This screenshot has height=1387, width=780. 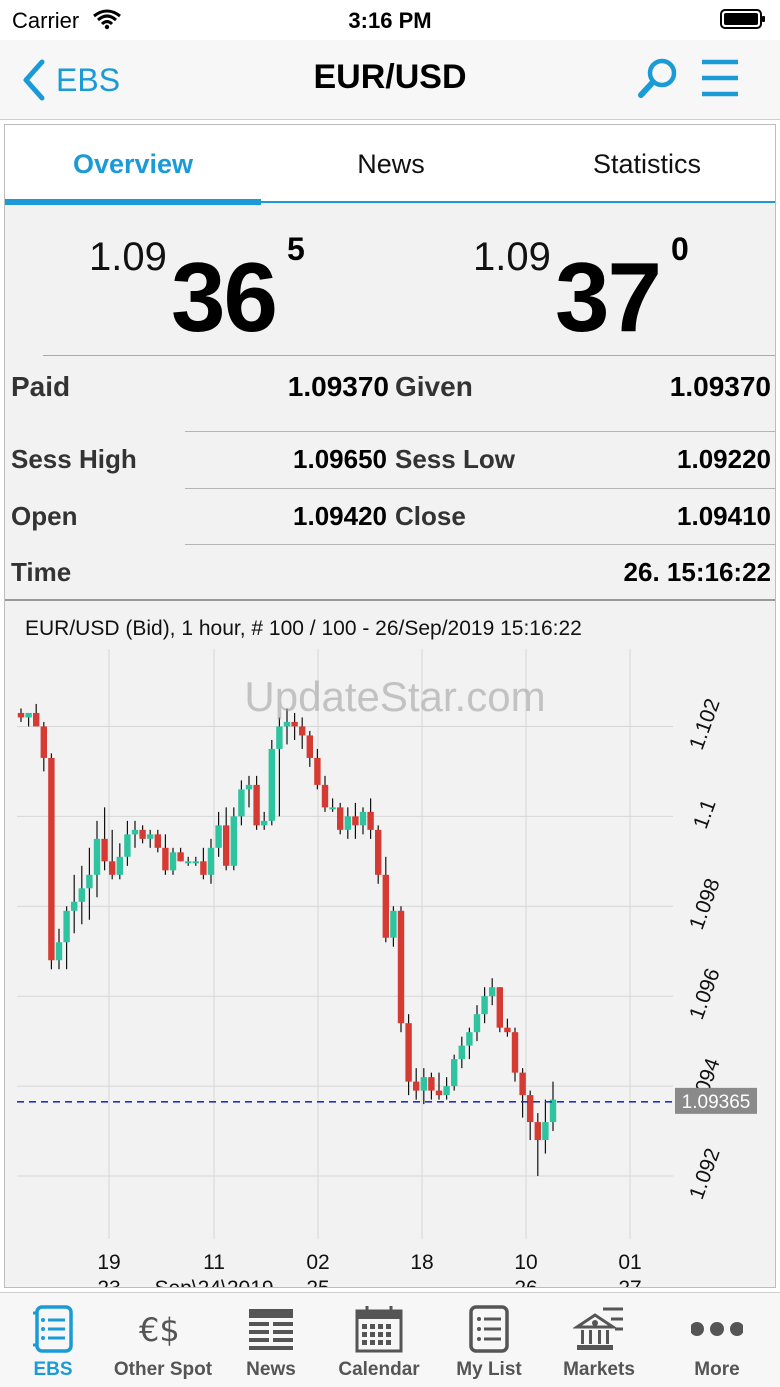 What do you see at coordinates (53, 1369) in the screenshot?
I see `tab-bar-label: EBS` at bounding box center [53, 1369].